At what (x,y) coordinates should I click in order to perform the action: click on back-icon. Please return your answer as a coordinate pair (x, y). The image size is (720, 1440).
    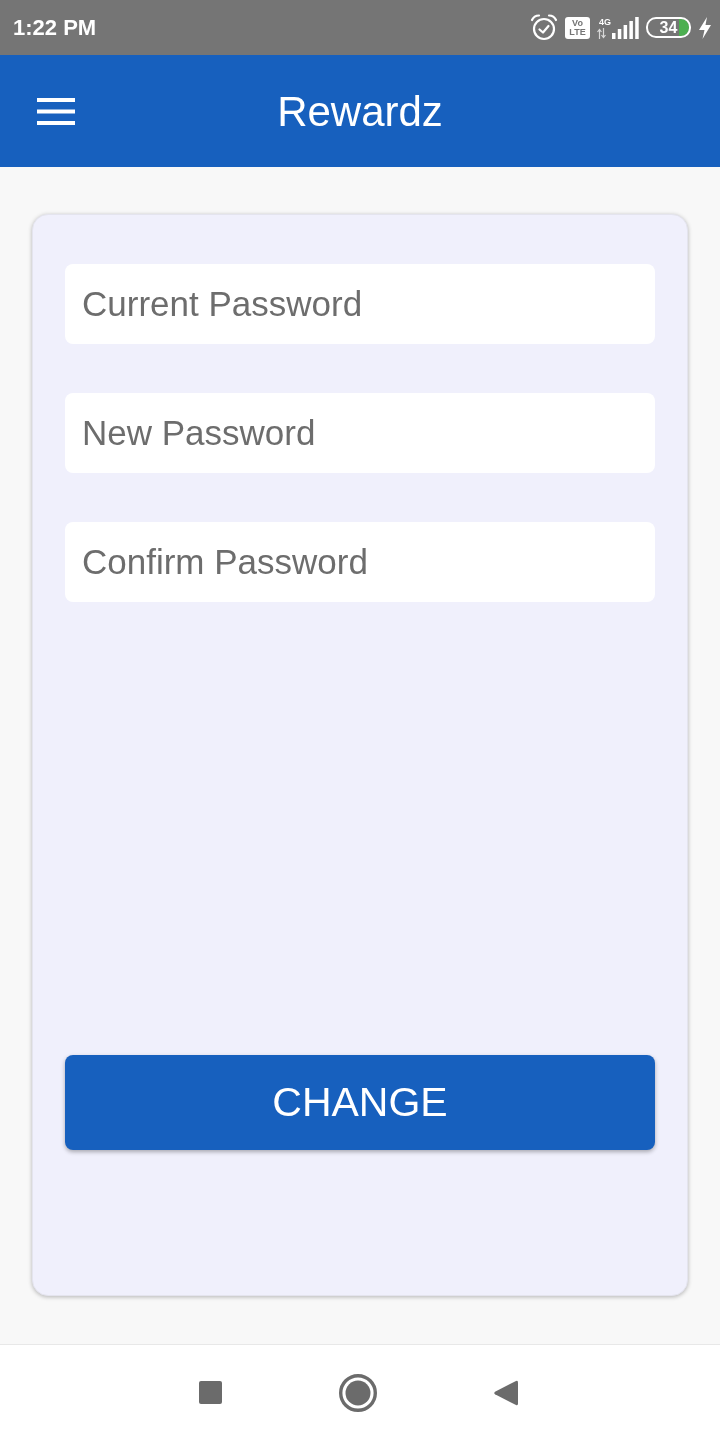
    Looking at the image, I should click on (505, 1392).